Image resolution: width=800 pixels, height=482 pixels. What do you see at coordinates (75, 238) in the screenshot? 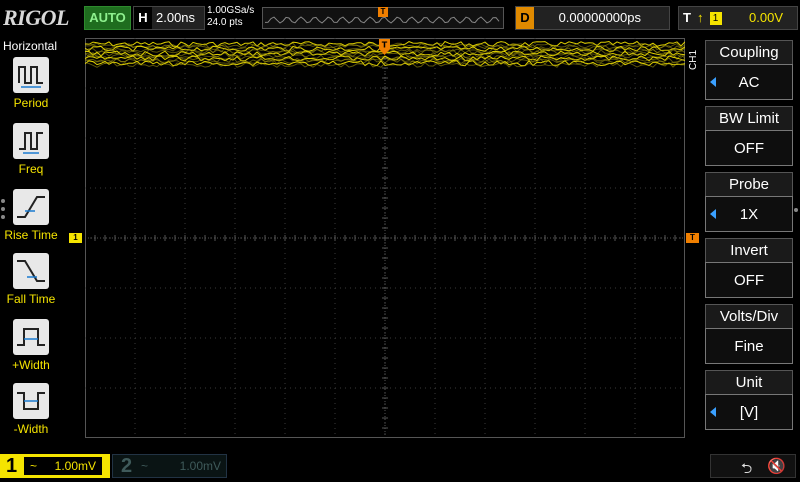
I see `ch1-offset-marker: 1` at bounding box center [75, 238].